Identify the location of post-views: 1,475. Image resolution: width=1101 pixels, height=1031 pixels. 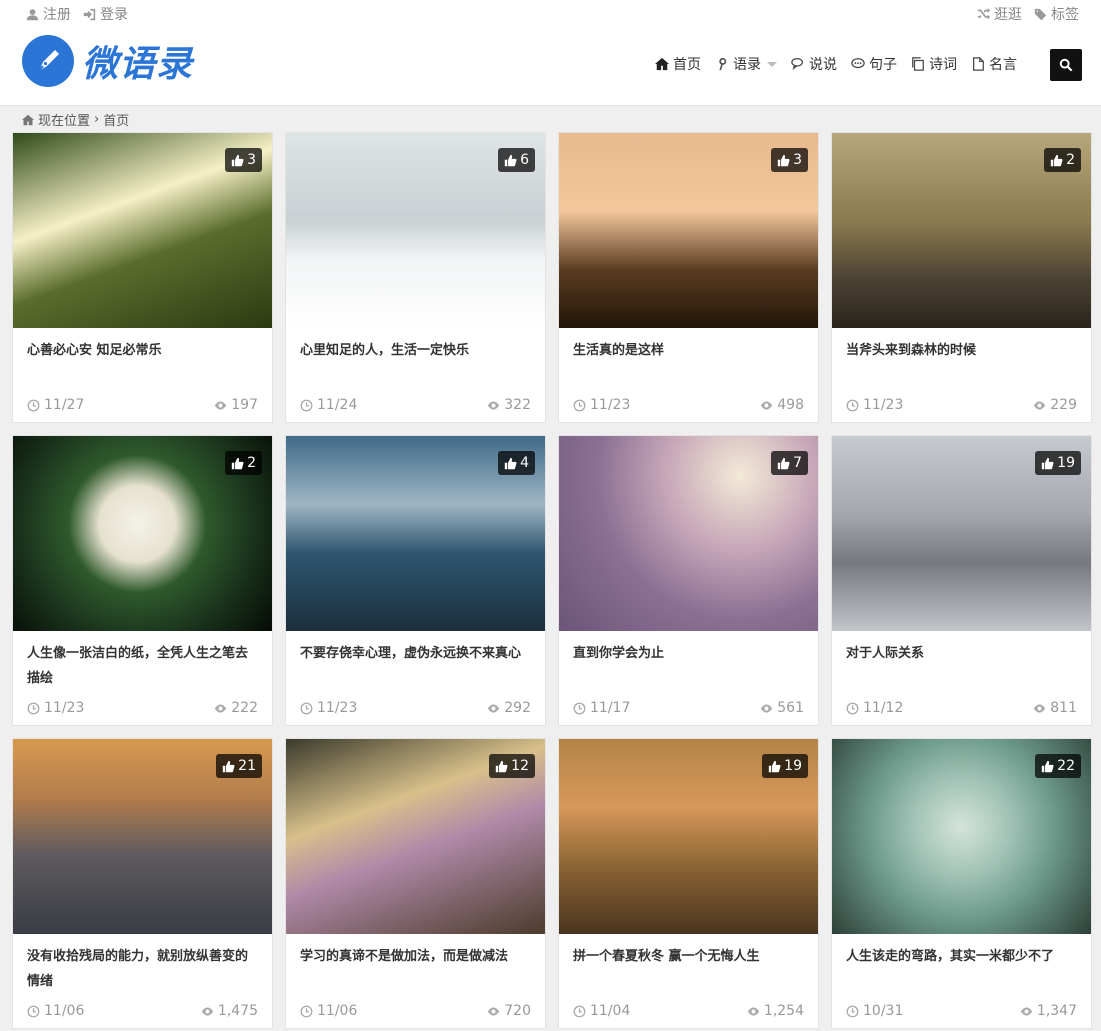
(229, 1011).